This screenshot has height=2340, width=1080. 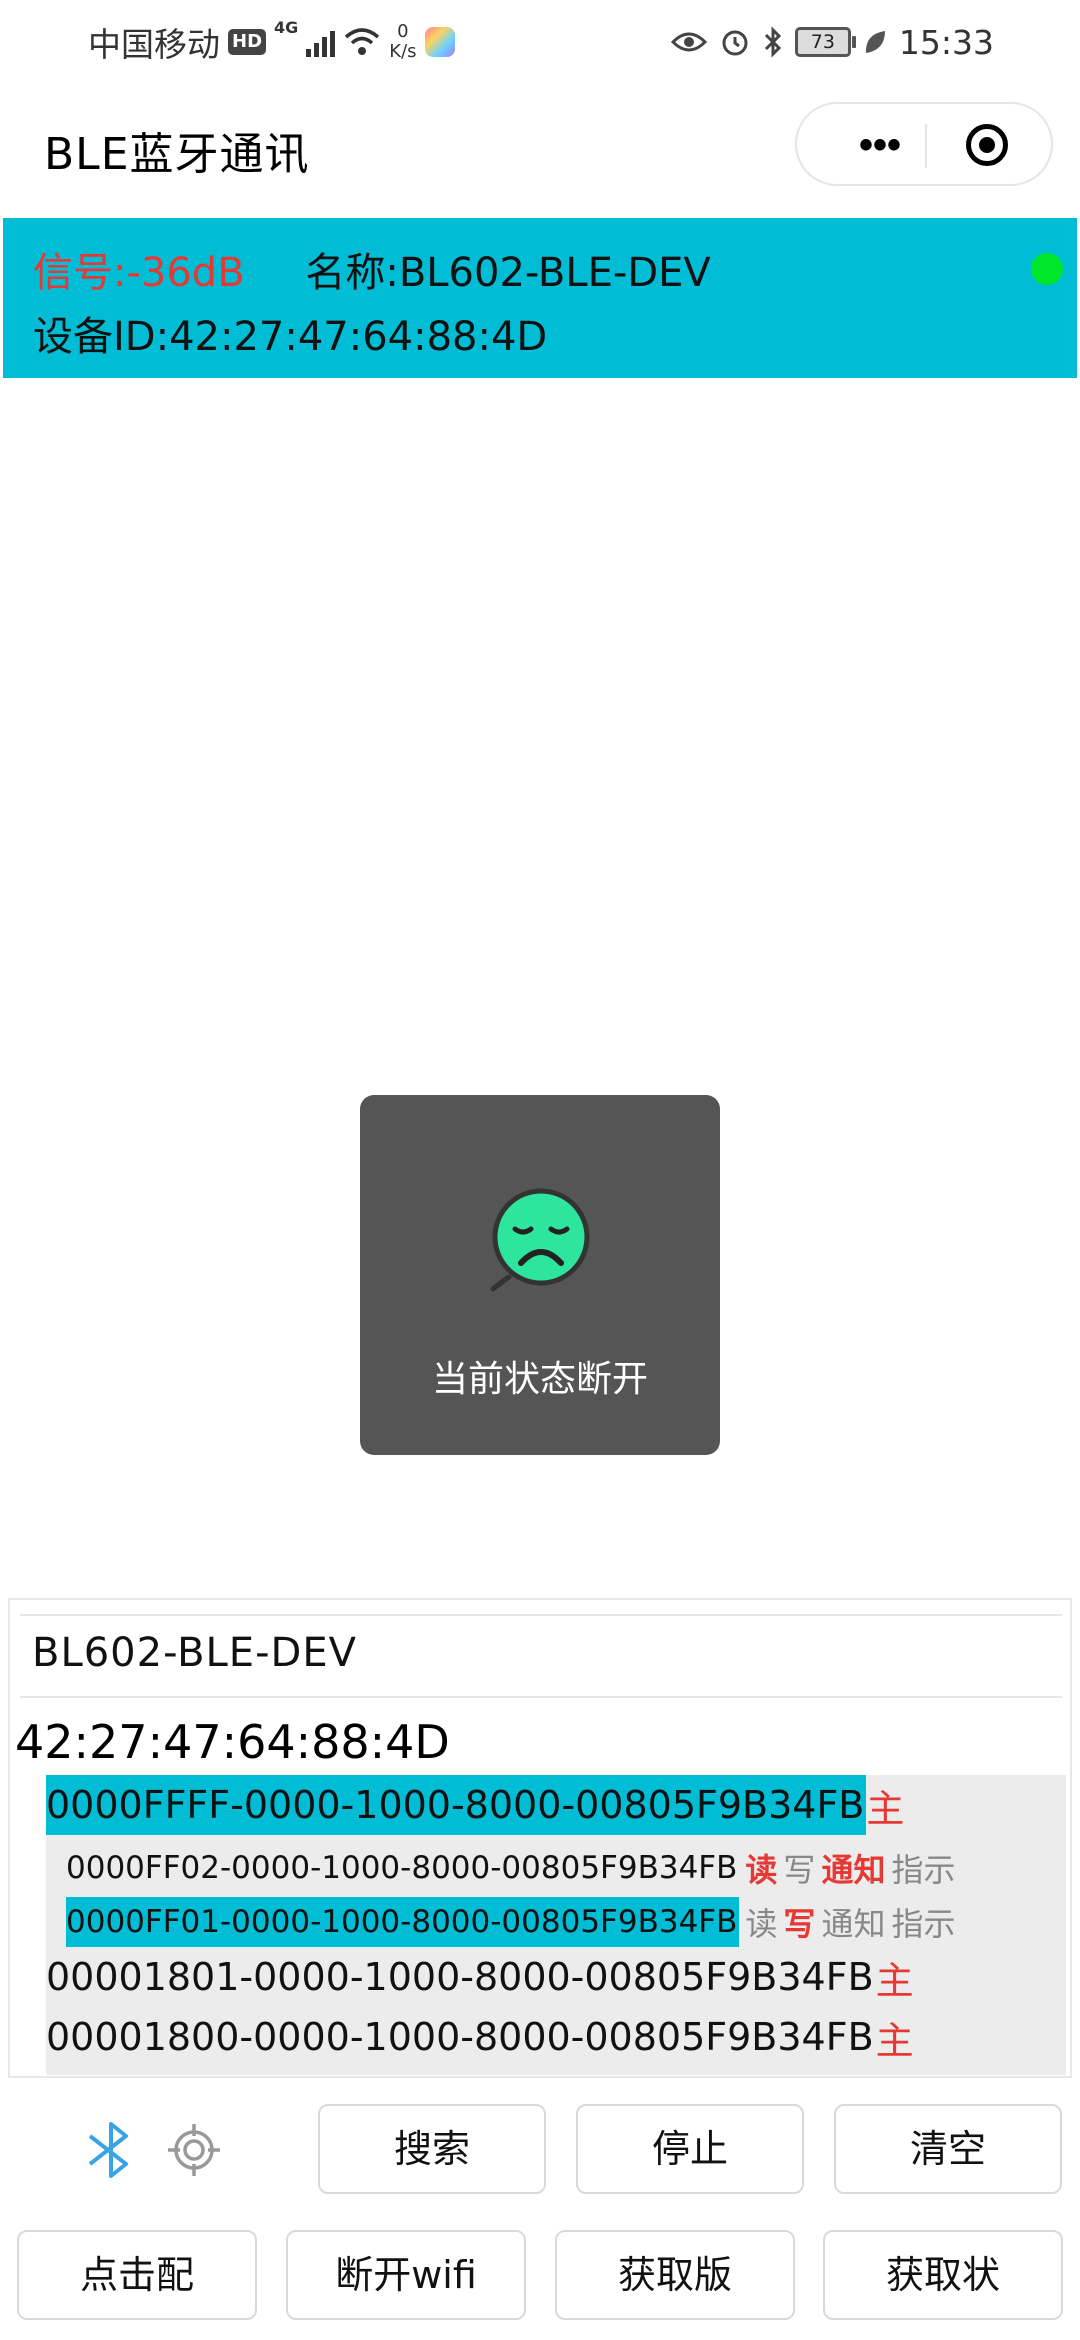 What do you see at coordinates (177, 154) in the screenshot?
I see `page-title: BLE蓝牙通讯` at bounding box center [177, 154].